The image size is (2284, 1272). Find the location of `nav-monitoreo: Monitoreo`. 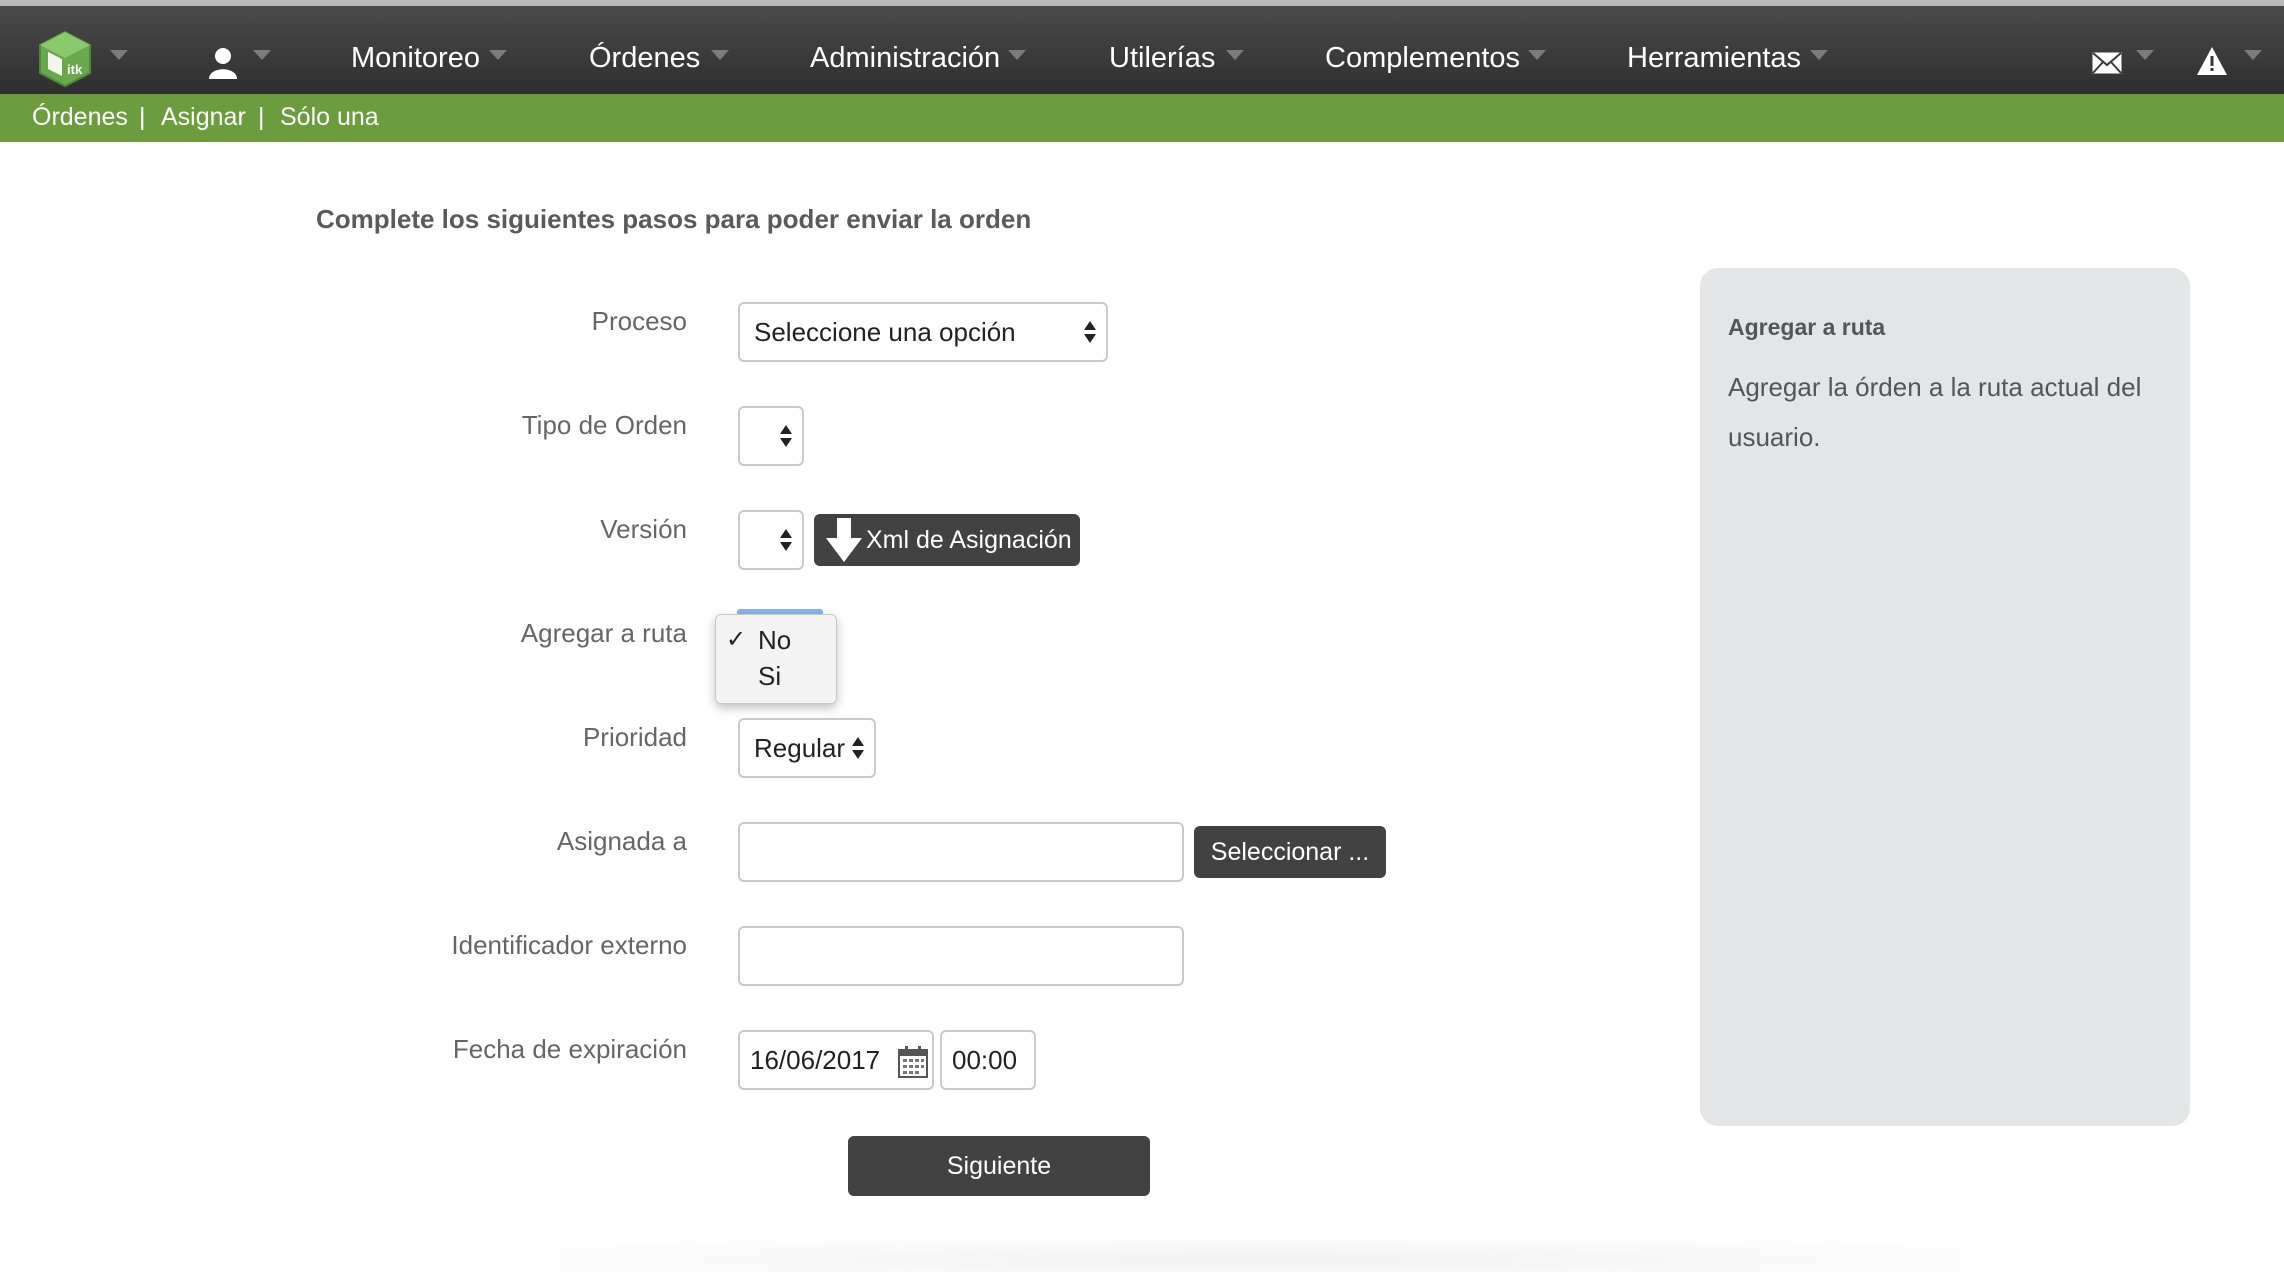

nav-monitoreo: Monitoreo is located at coordinates (415, 58).